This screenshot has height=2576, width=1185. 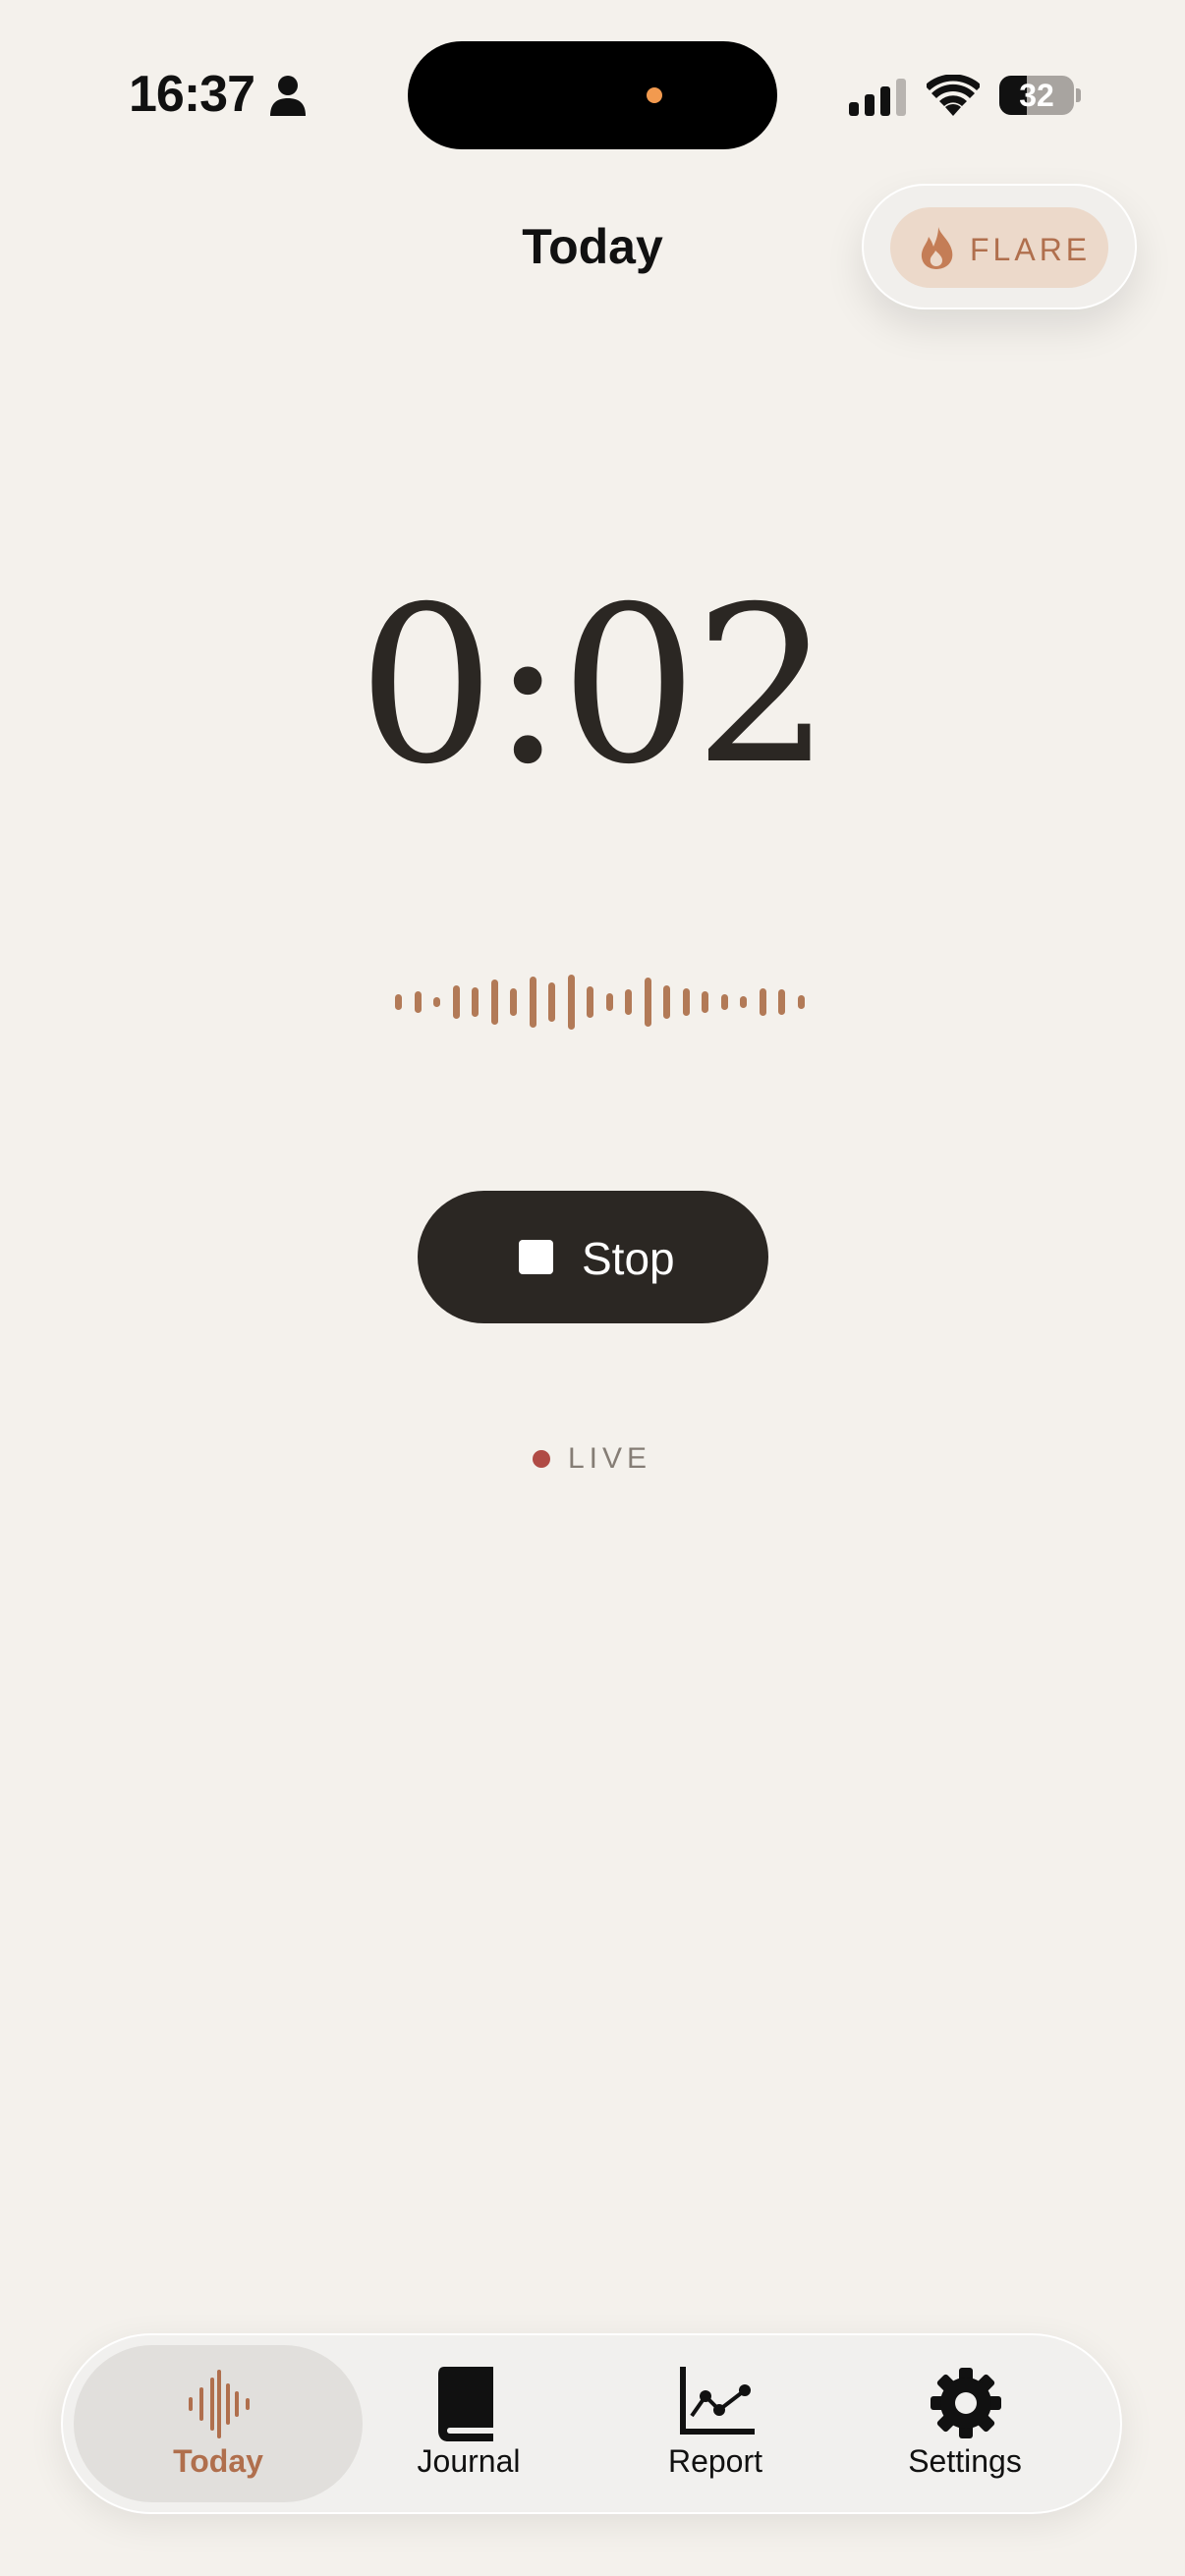 I want to click on status-time: 16:37, so click(x=192, y=94).